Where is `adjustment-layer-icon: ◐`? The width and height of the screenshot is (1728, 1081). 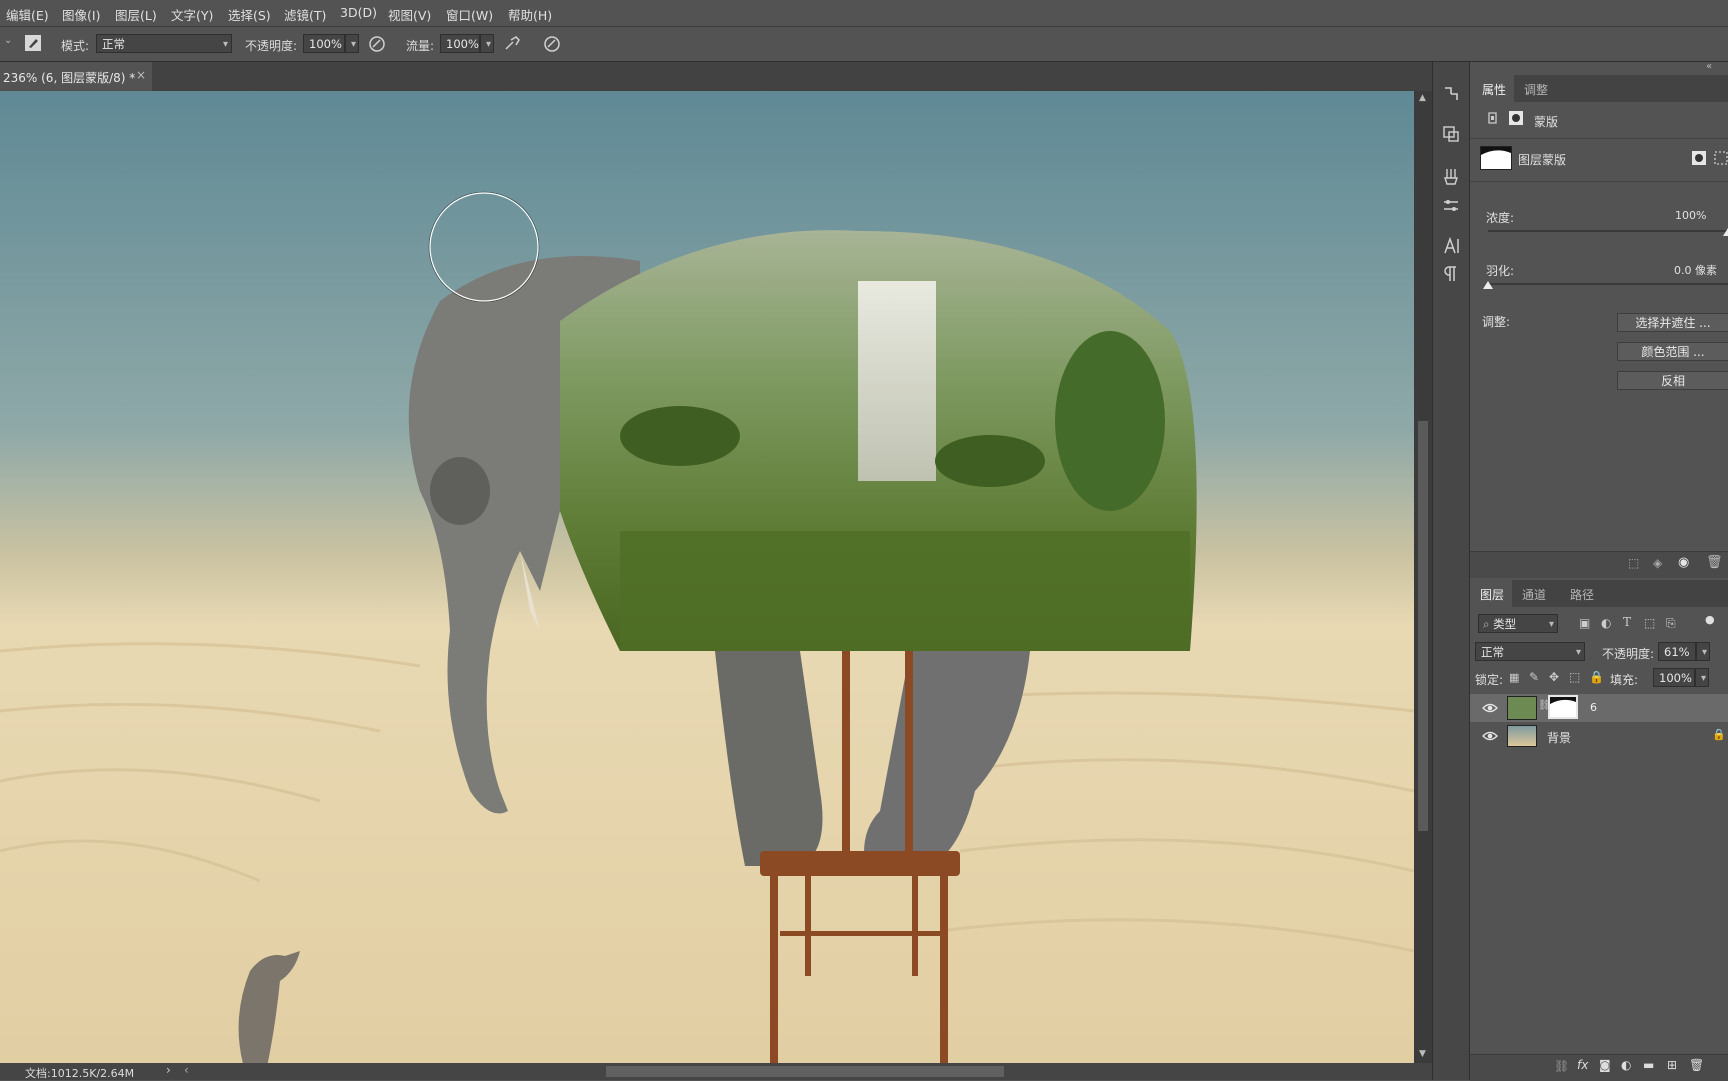
adjustment-layer-icon: ◐ is located at coordinates (1626, 1065).